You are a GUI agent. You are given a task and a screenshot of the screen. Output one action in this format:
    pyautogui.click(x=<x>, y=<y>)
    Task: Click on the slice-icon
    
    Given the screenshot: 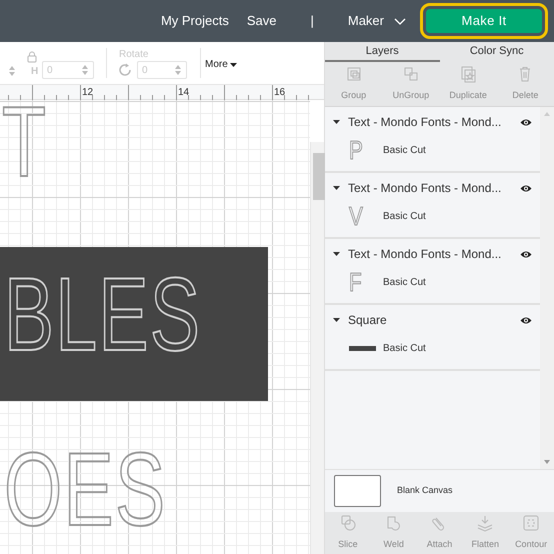 What is the action you would take?
    pyautogui.click(x=347, y=523)
    